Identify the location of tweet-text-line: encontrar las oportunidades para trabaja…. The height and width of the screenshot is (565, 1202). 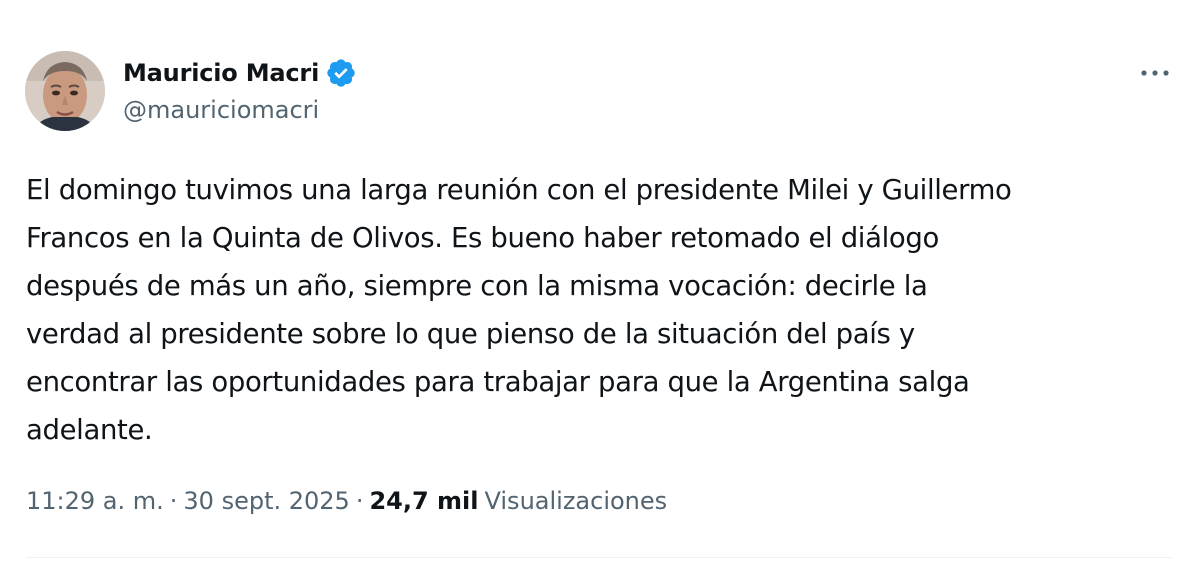
(498, 382).